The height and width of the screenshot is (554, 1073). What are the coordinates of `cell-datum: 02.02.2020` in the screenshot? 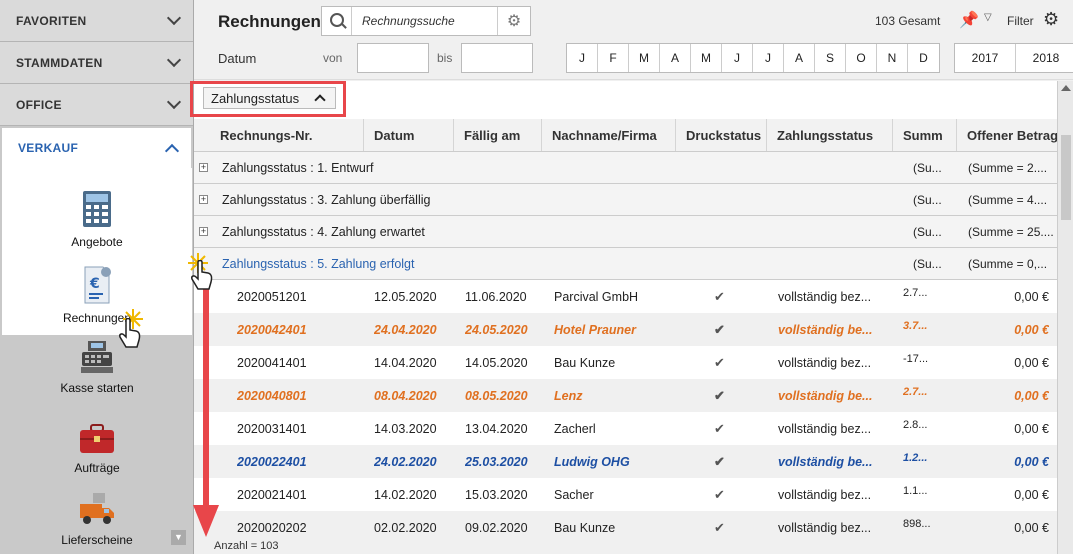 It's located at (405, 527).